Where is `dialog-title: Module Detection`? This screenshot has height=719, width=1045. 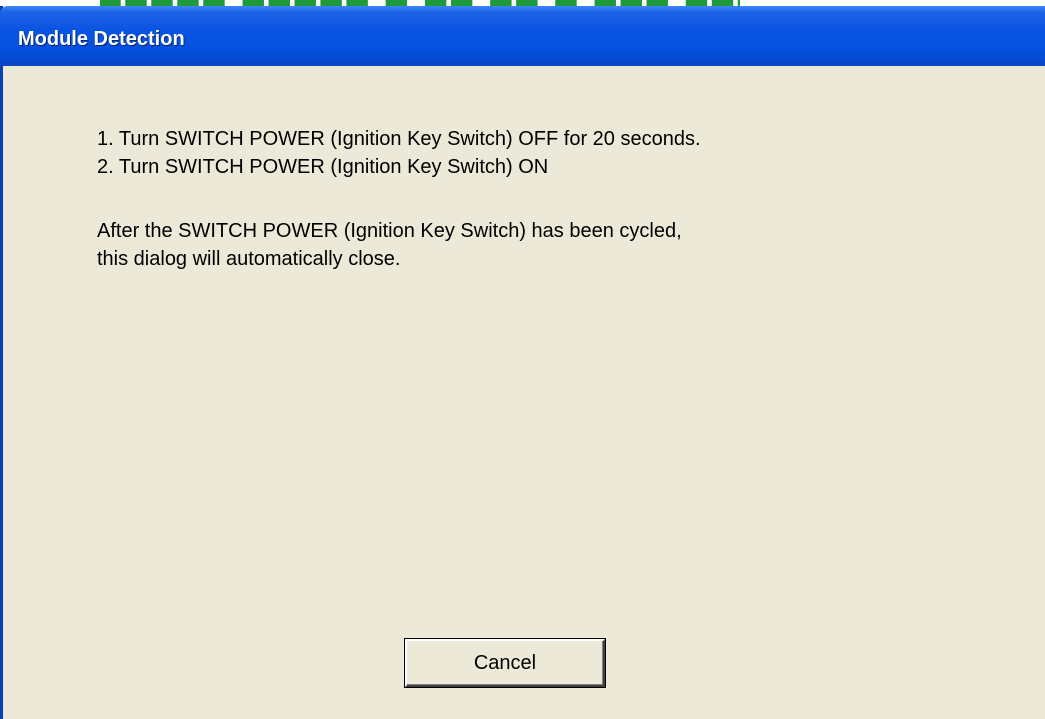
dialog-title: Module Detection is located at coordinates (101, 39).